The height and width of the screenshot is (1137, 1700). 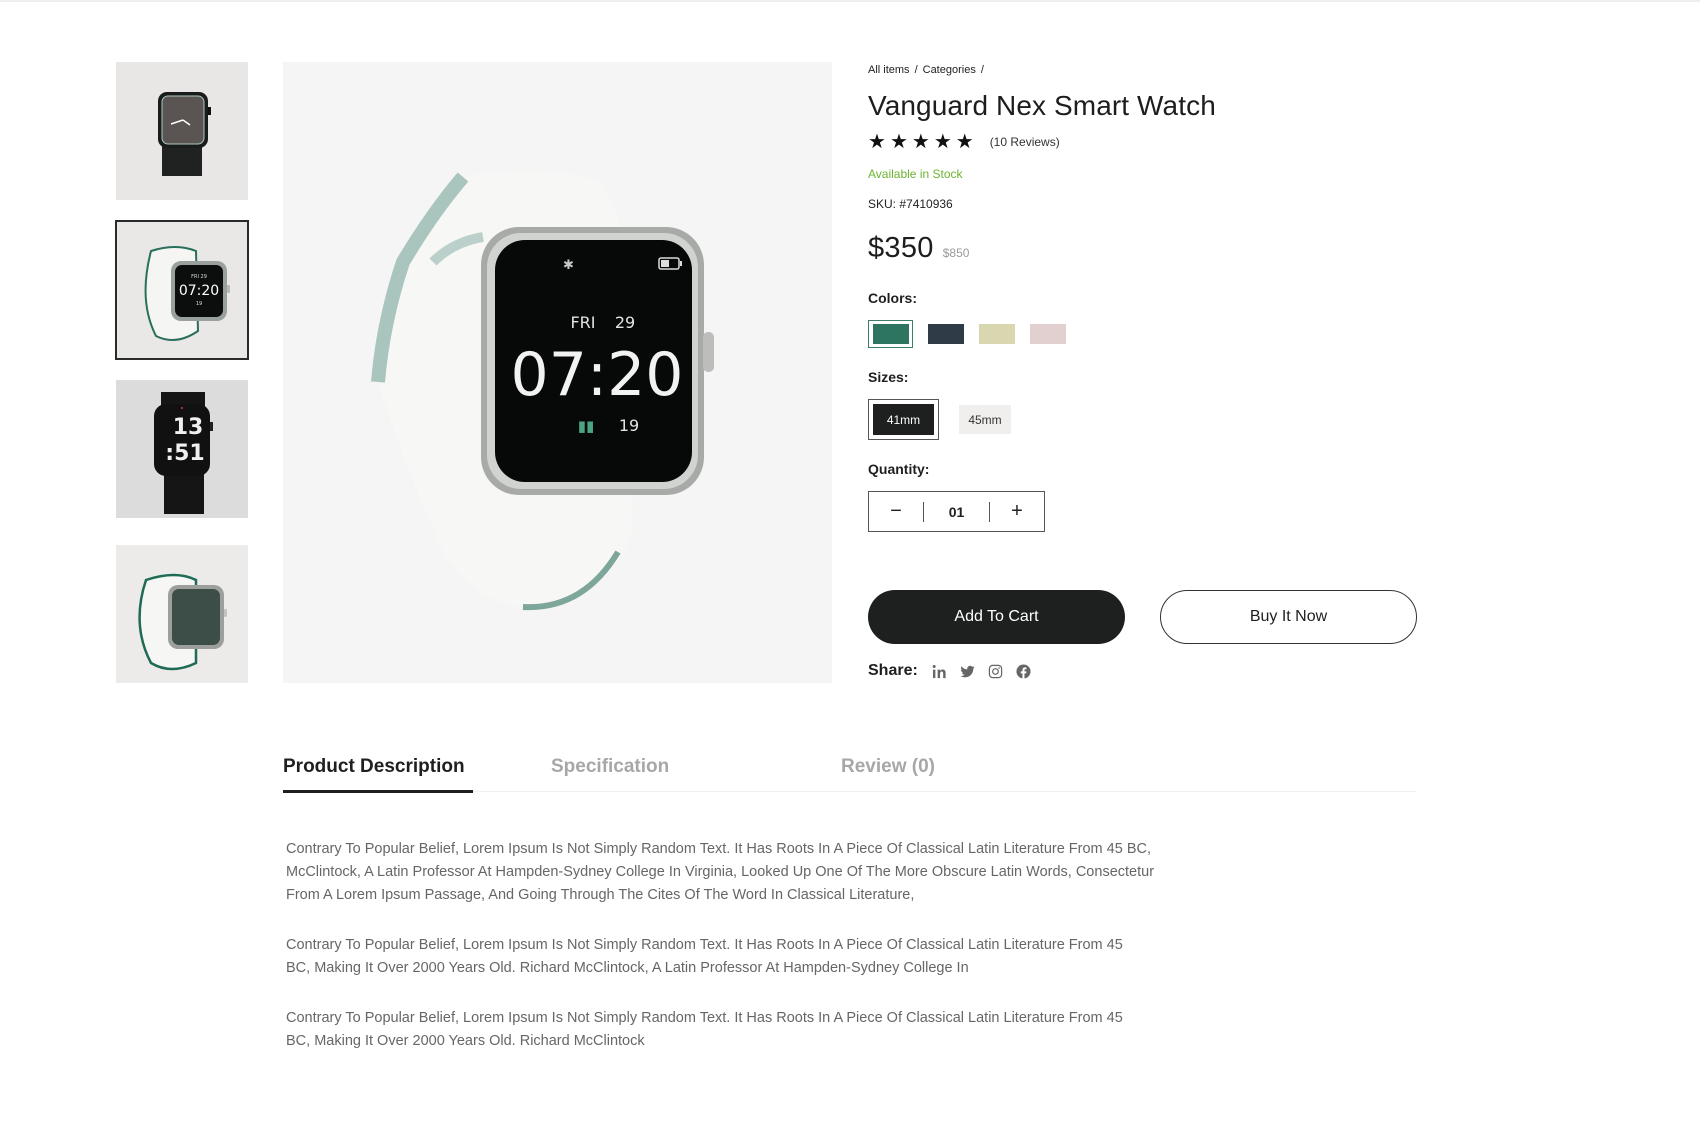 What do you see at coordinates (915, 174) in the screenshot?
I see `stock-status: Available in Stock` at bounding box center [915, 174].